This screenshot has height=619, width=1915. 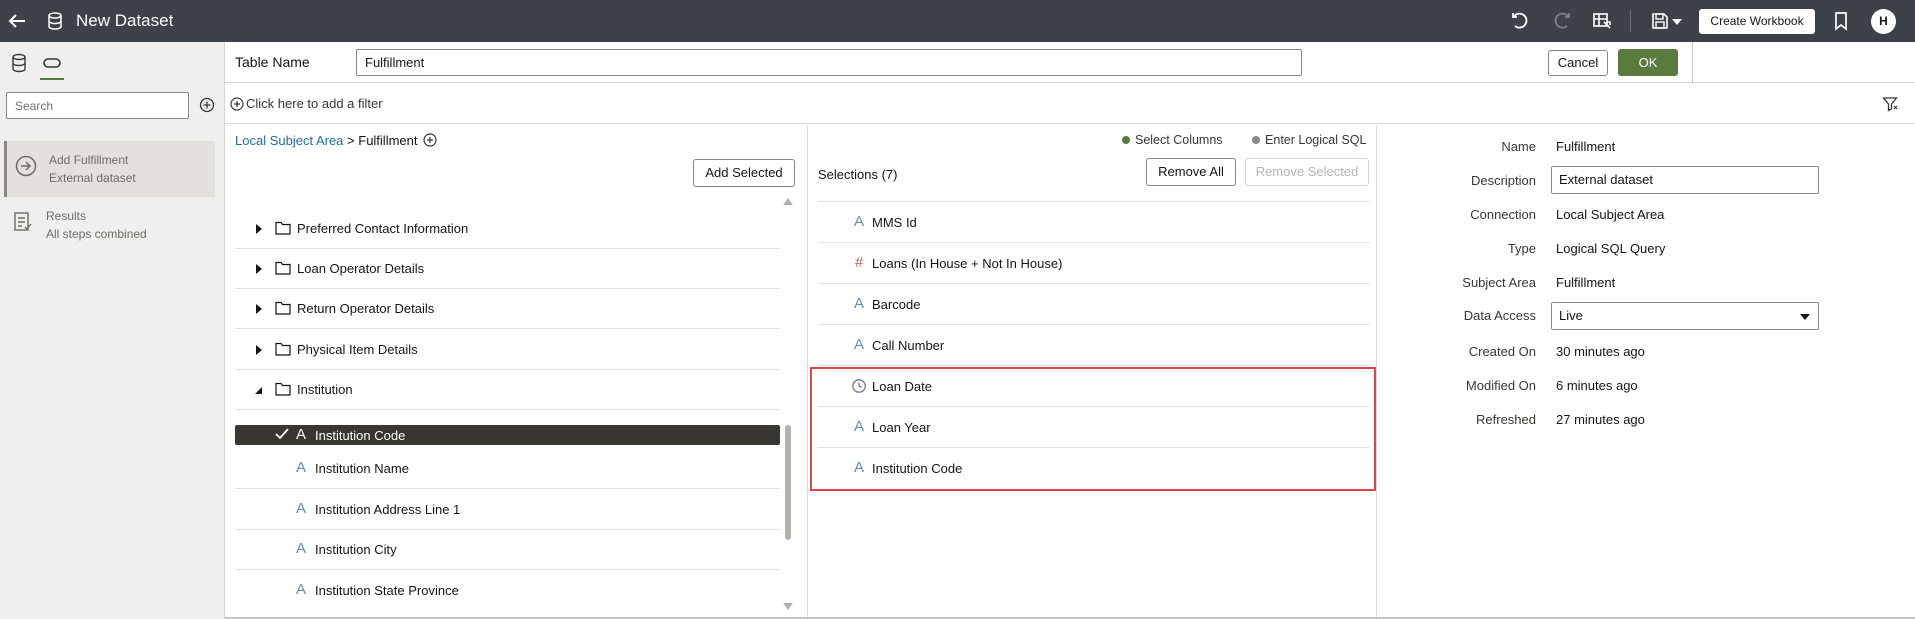 I want to click on add-filter-plus-icon, so click(x=237, y=104).